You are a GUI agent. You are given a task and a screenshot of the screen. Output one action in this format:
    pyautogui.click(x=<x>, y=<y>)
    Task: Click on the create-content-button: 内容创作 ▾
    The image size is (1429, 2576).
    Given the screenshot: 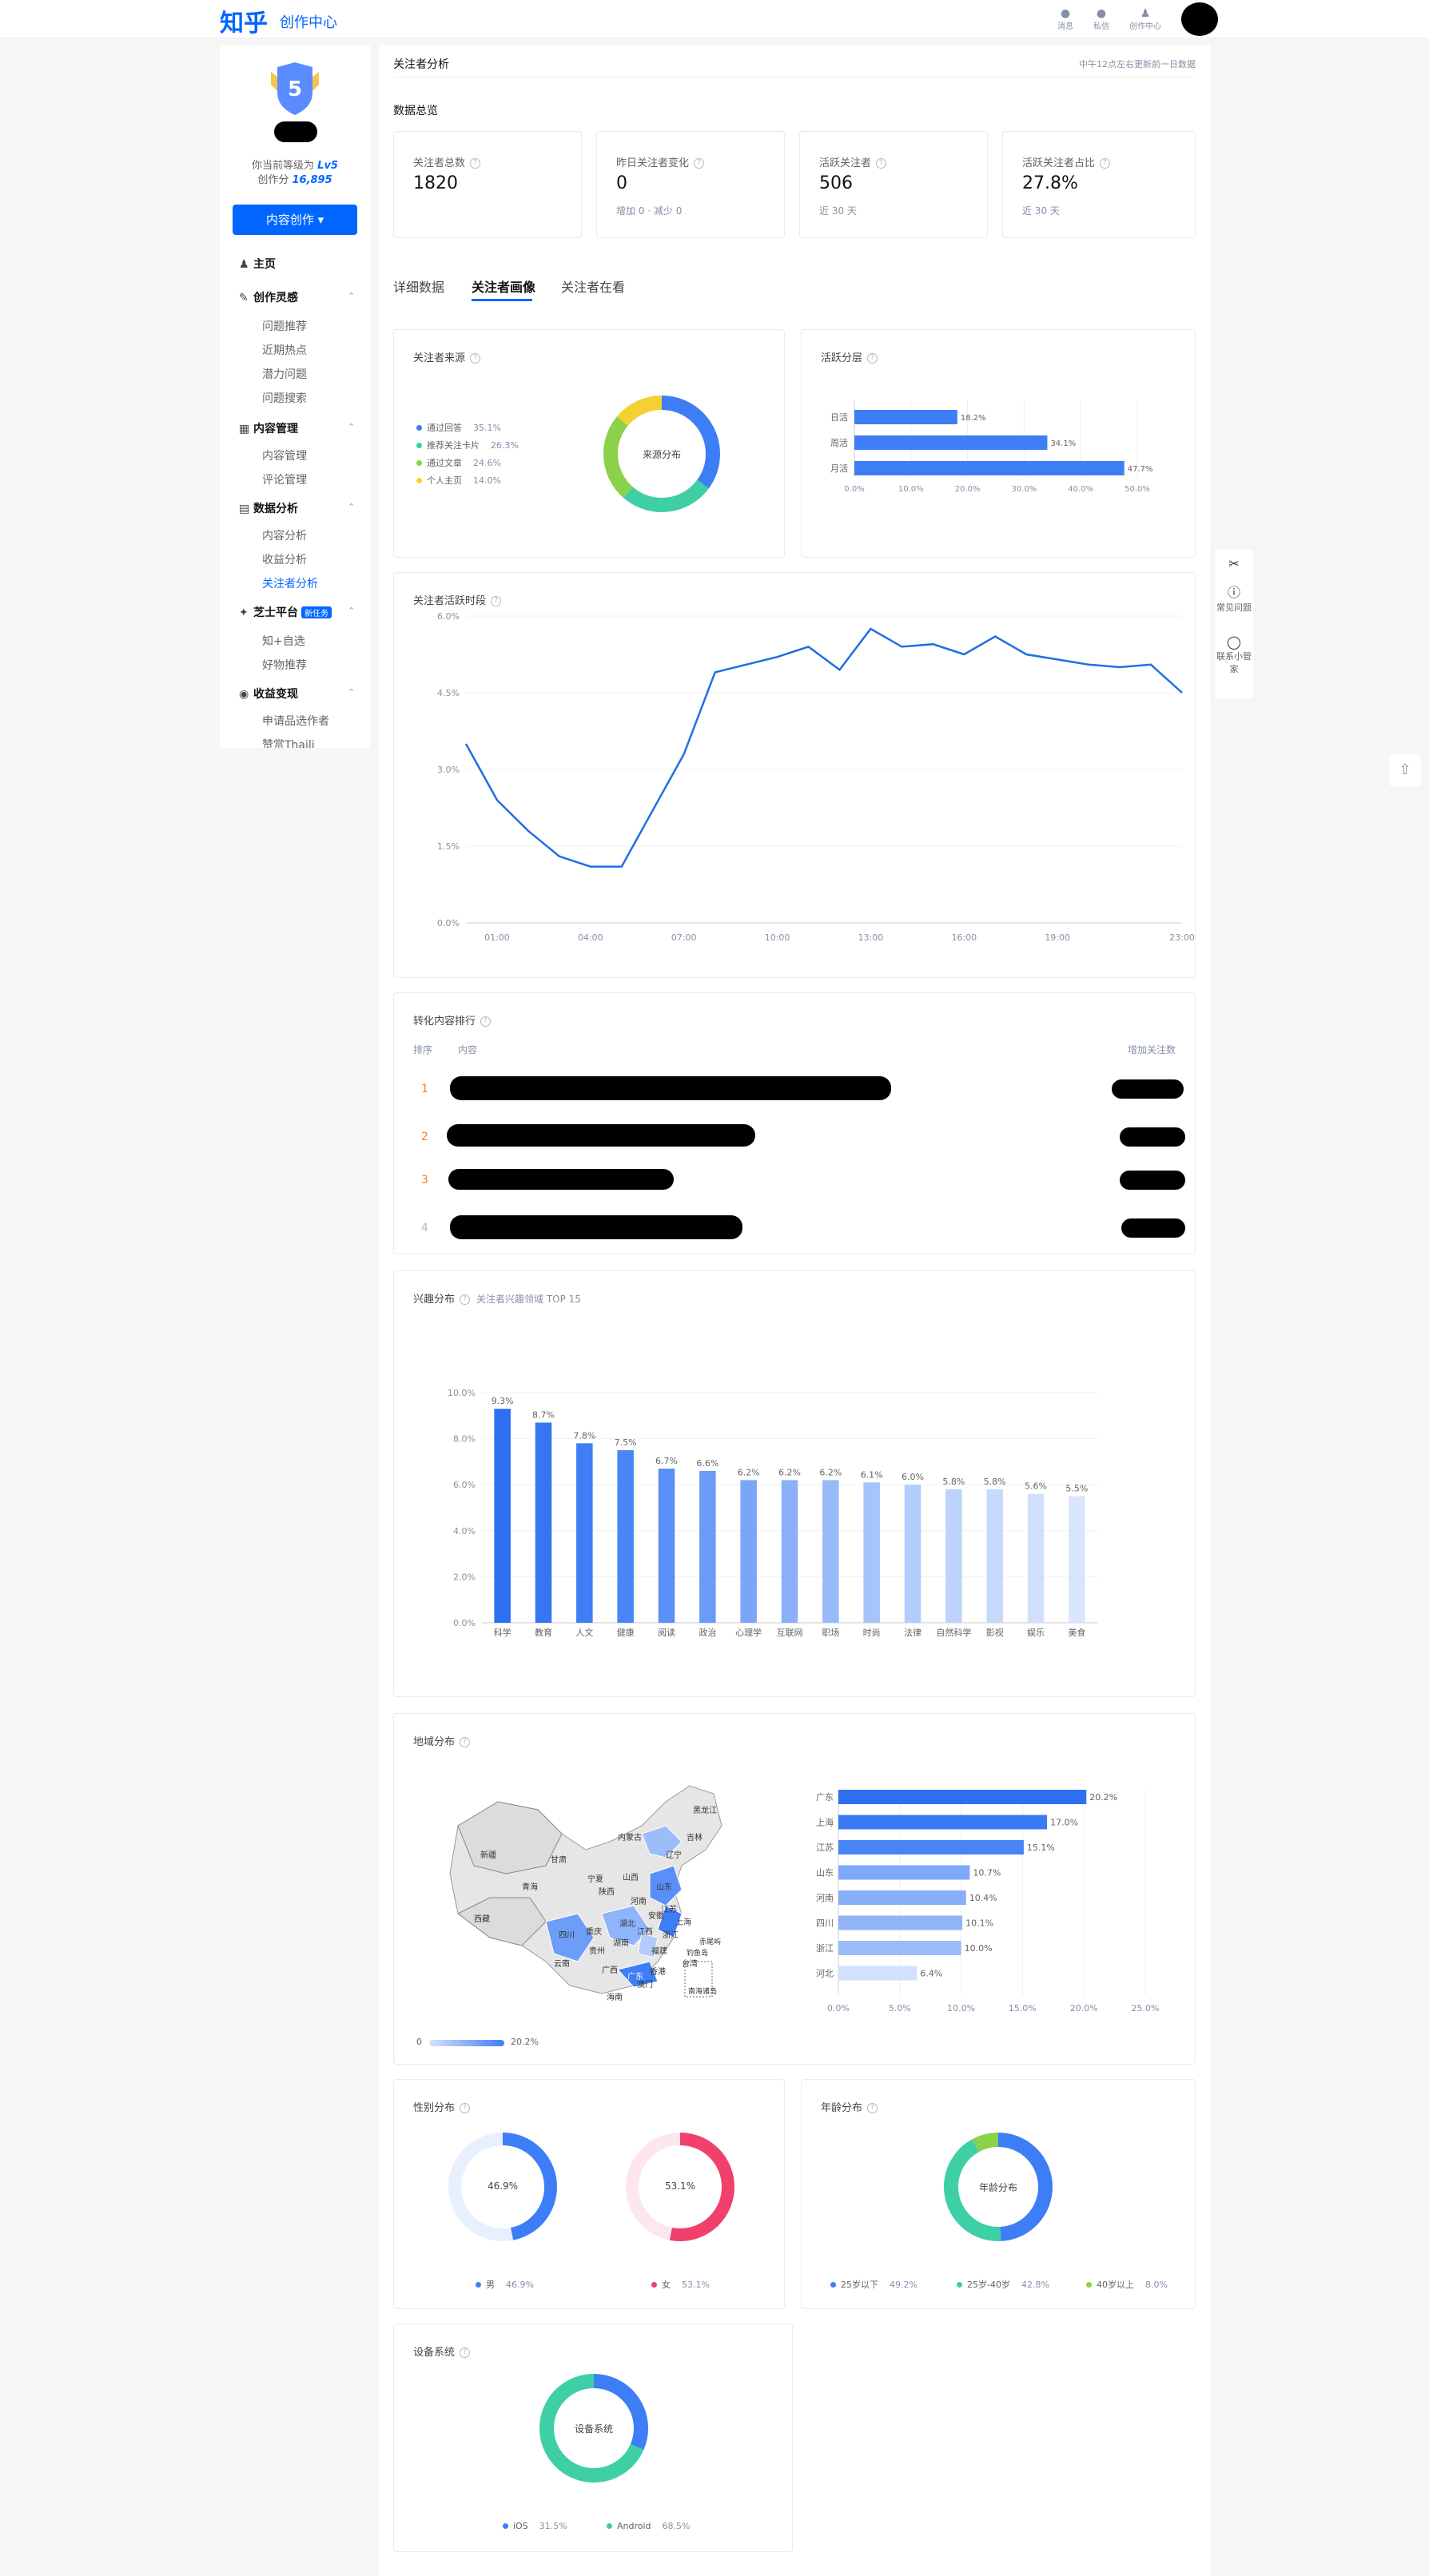 What is the action you would take?
    pyautogui.click(x=295, y=220)
    